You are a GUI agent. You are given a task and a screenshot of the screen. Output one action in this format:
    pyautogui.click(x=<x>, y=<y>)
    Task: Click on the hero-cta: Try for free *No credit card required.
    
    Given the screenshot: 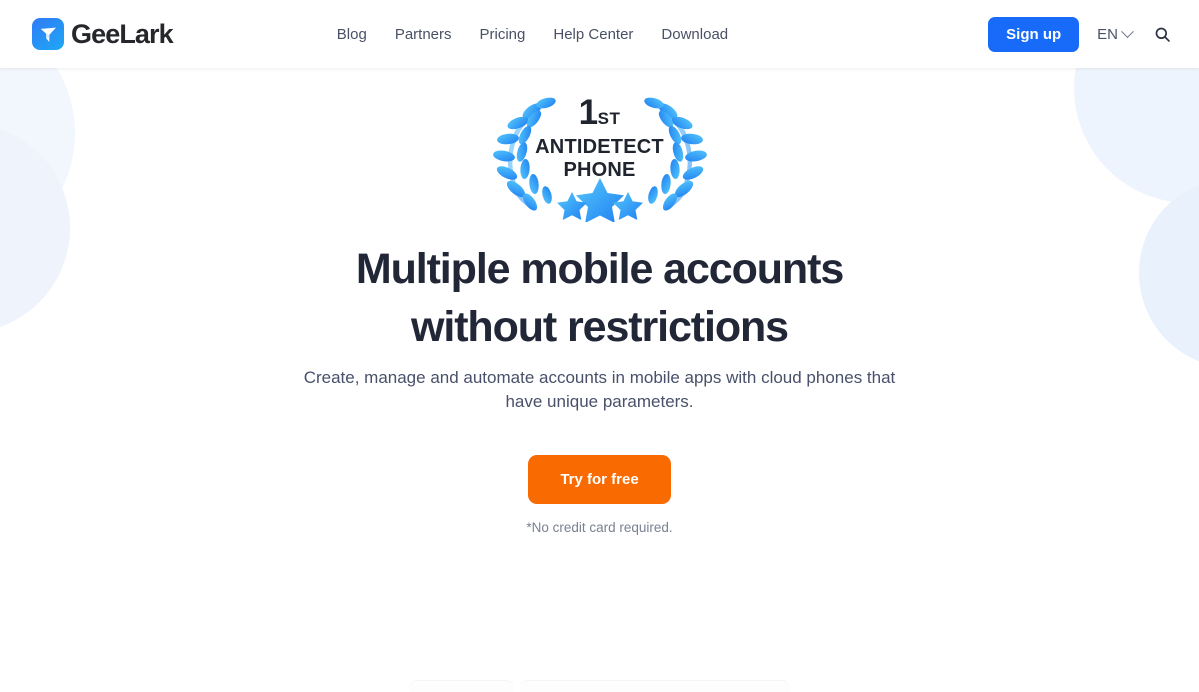 What is the action you would take?
    pyautogui.click(x=599, y=495)
    